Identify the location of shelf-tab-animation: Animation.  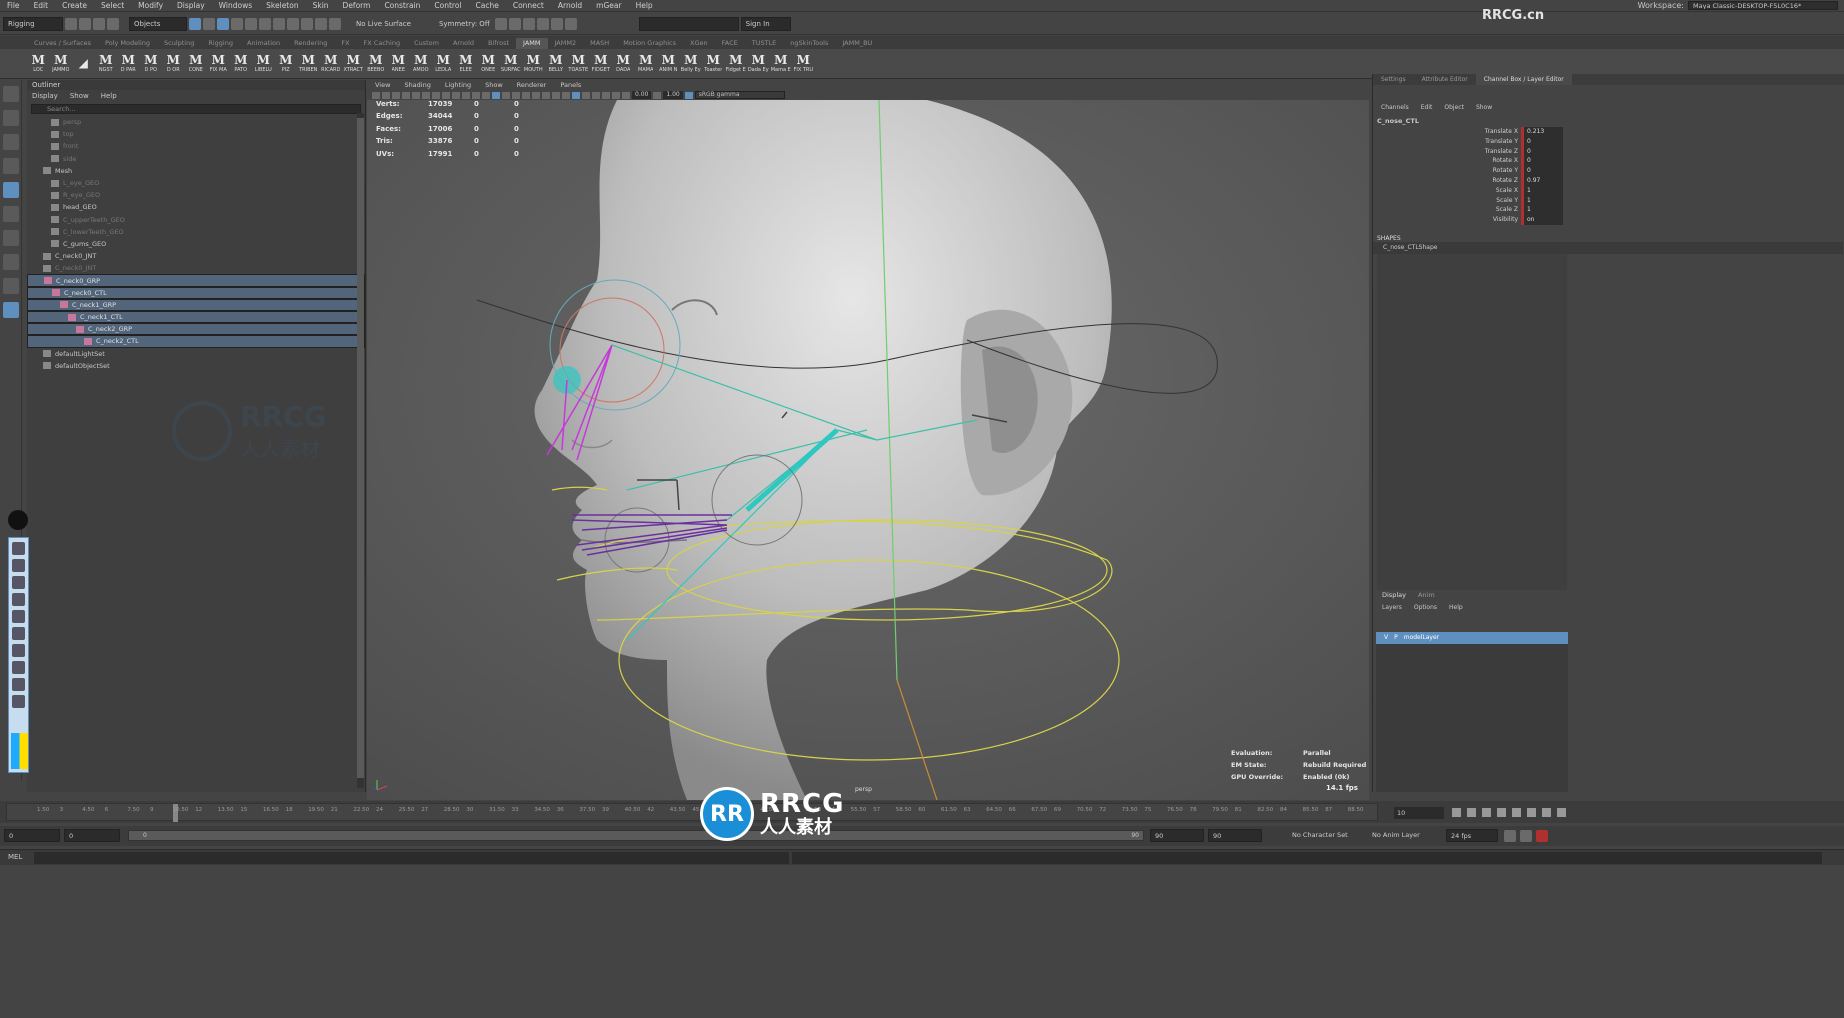
(263, 43).